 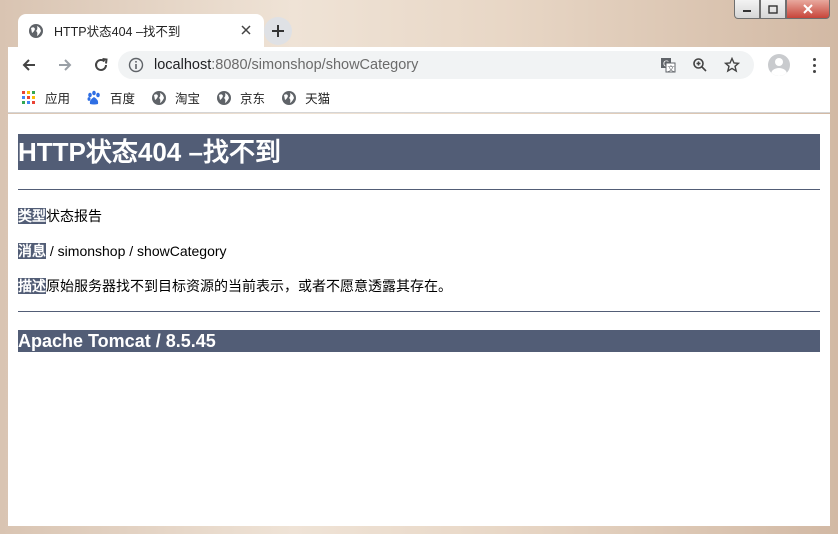 What do you see at coordinates (183, 65) in the screenshot?
I see `url-host: localhost` at bounding box center [183, 65].